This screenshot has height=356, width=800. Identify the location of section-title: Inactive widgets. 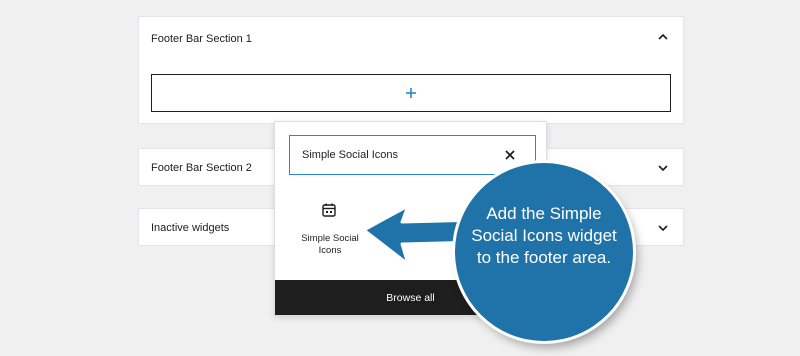
(190, 228).